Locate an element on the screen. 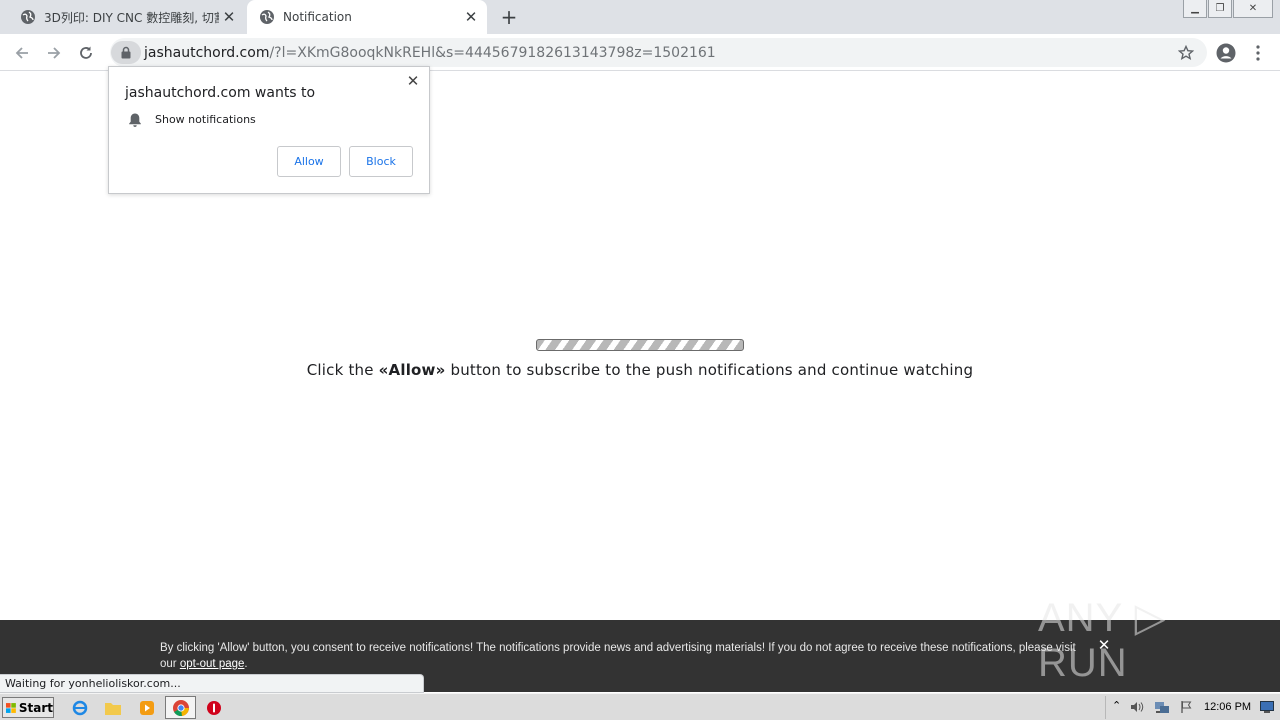  clock: 12:06 PM is located at coordinates (1228, 707).